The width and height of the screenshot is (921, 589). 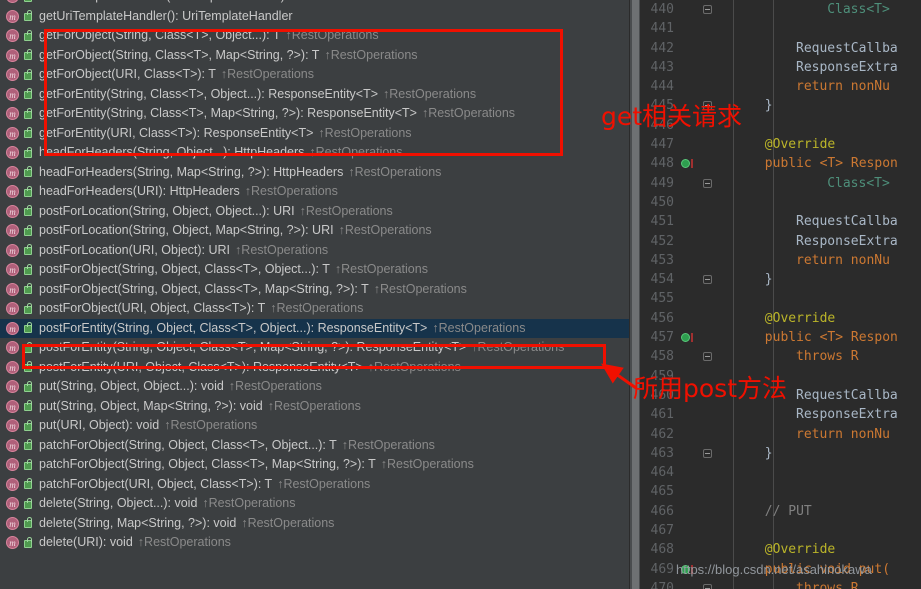 I want to click on code-line: 456 @Override, so click(x=780, y=318).